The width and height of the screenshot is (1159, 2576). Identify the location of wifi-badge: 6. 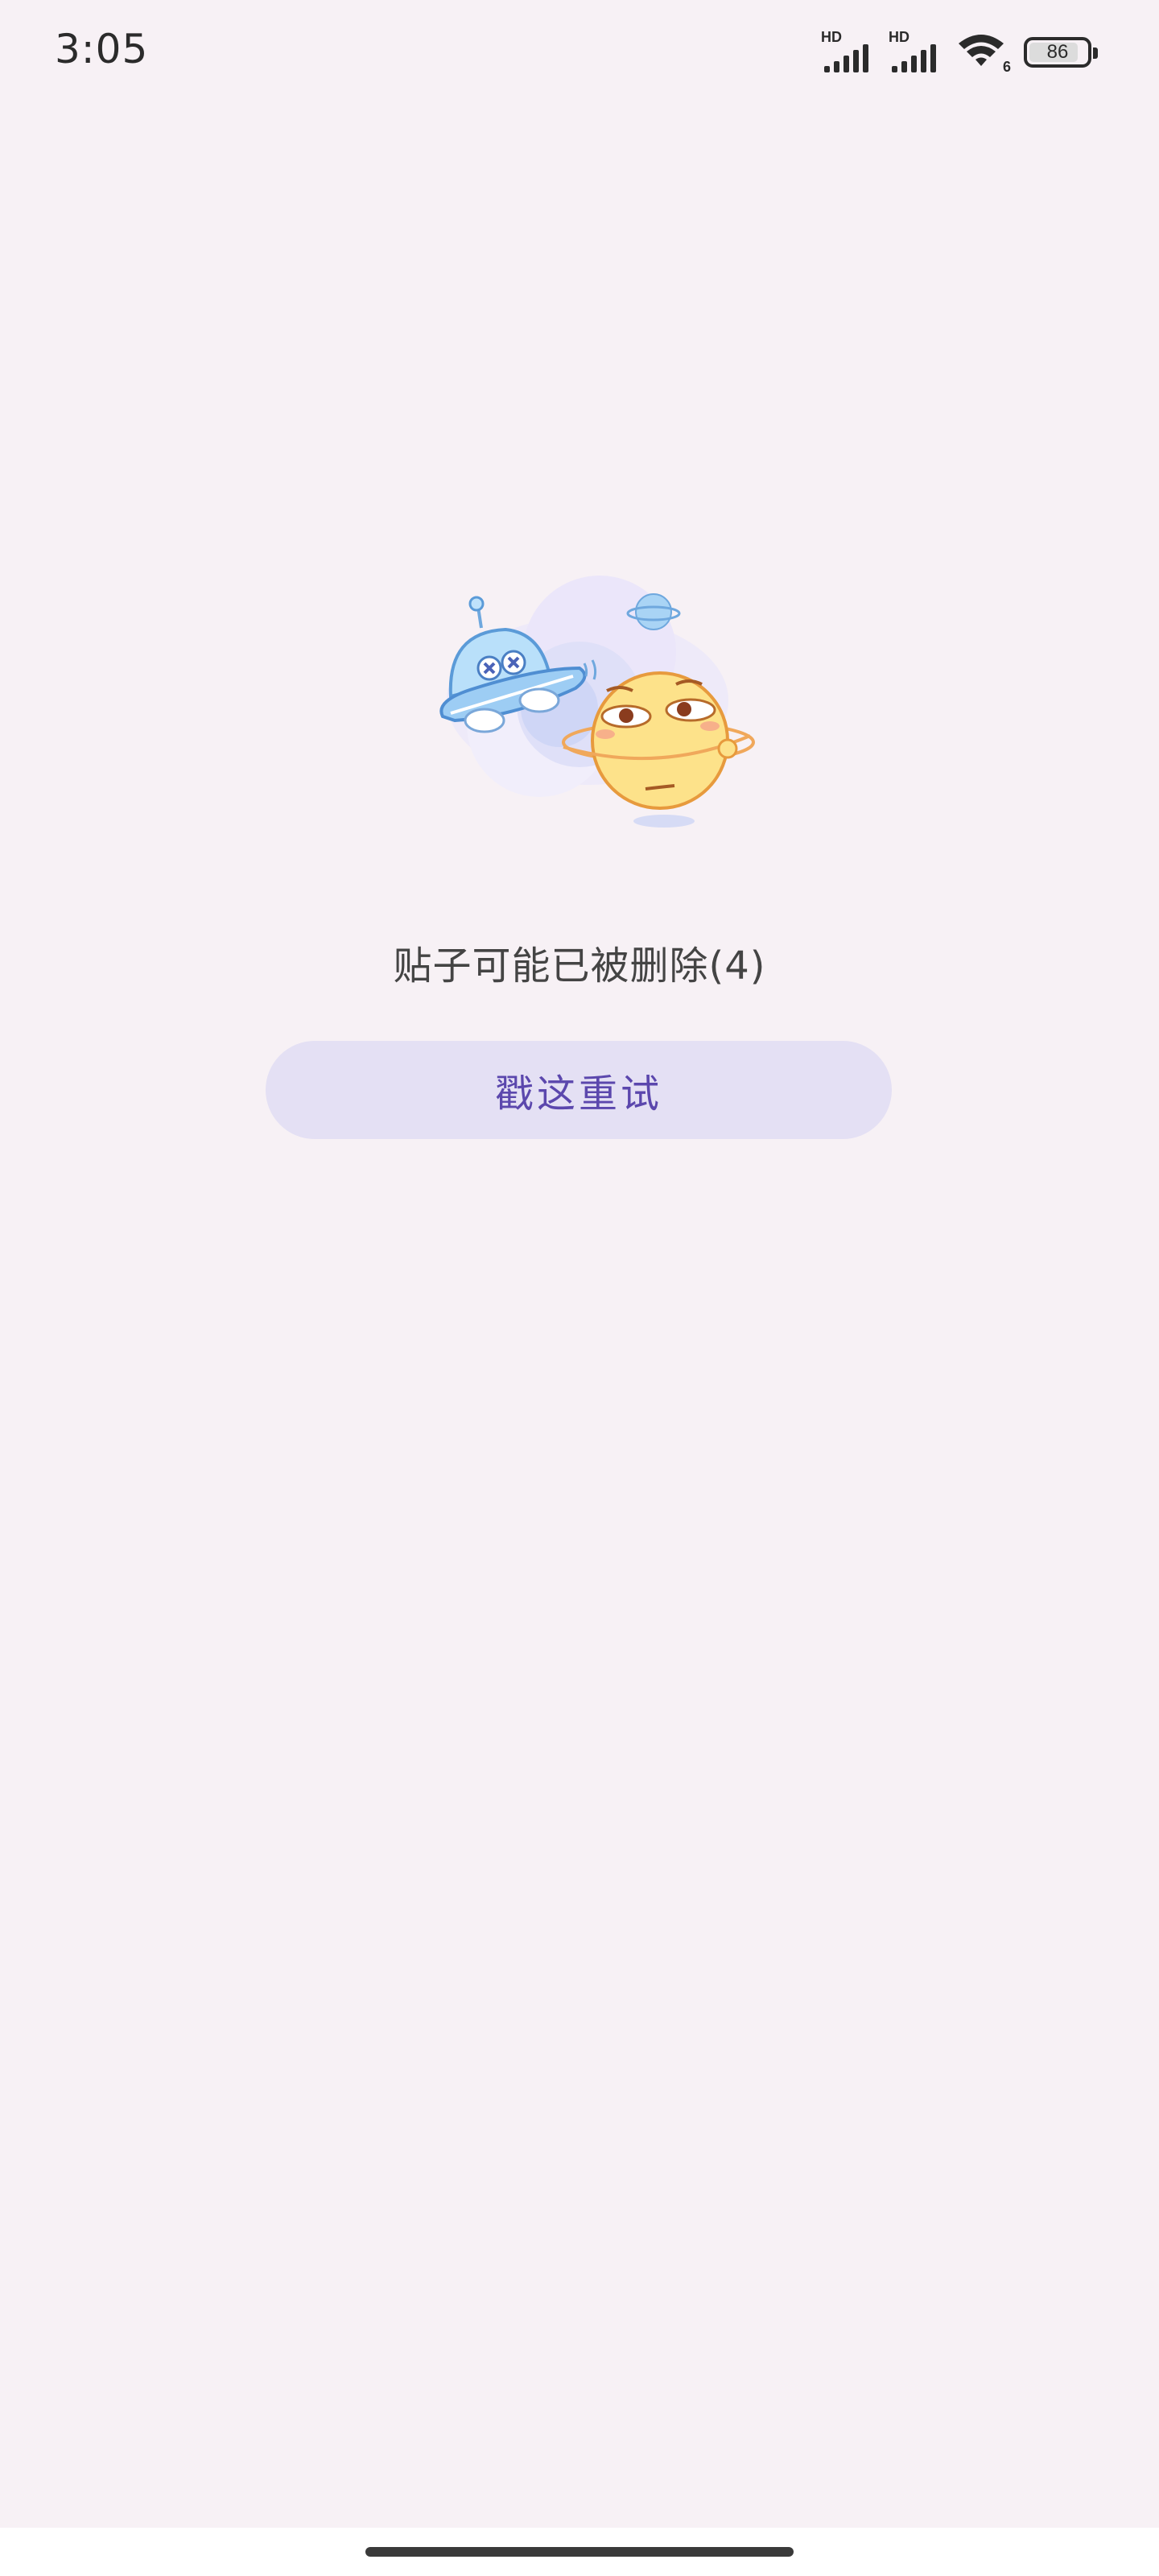
(1006, 67).